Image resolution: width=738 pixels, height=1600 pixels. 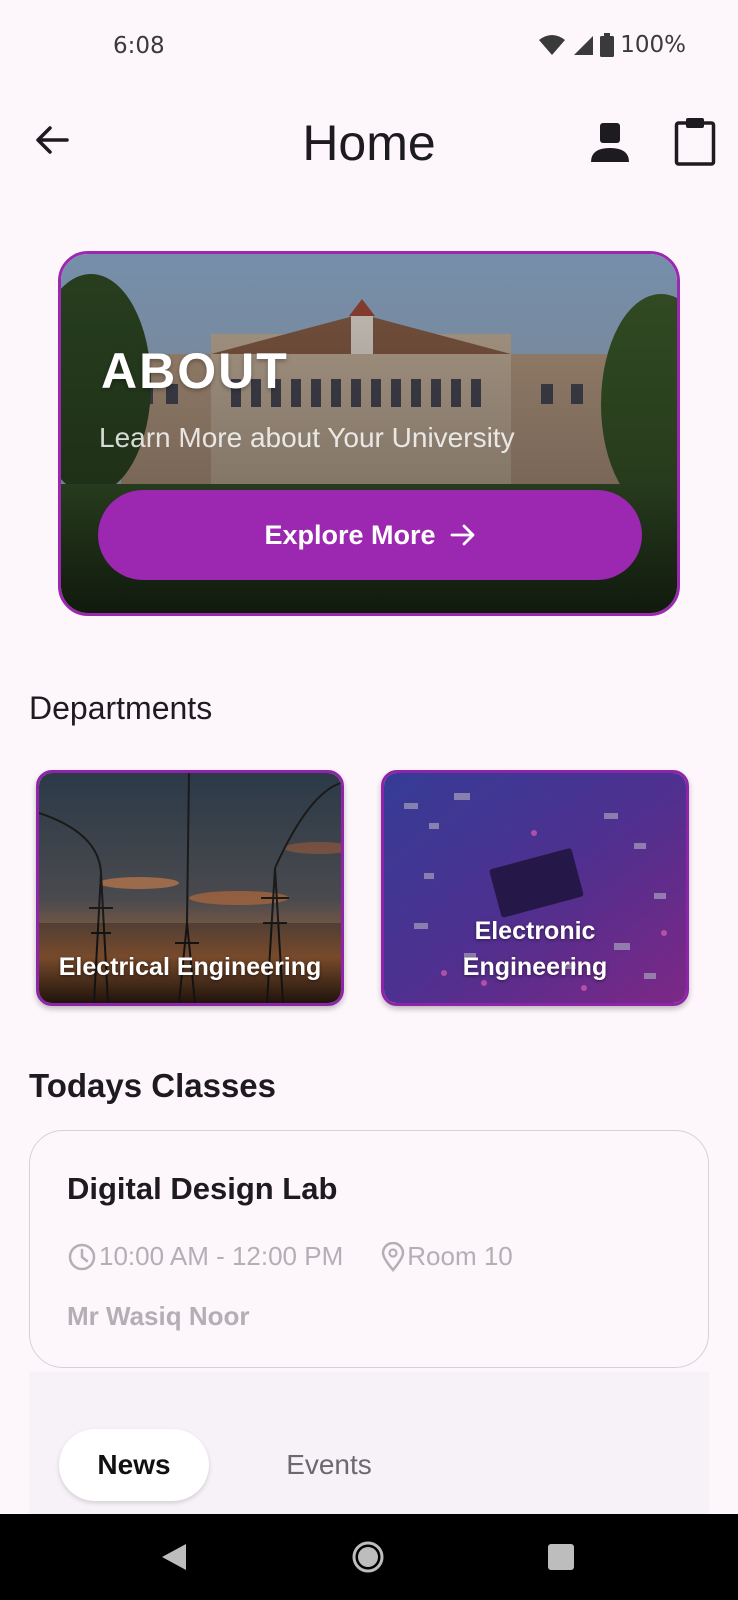 I want to click on battery-percent: 100%, so click(x=653, y=45).